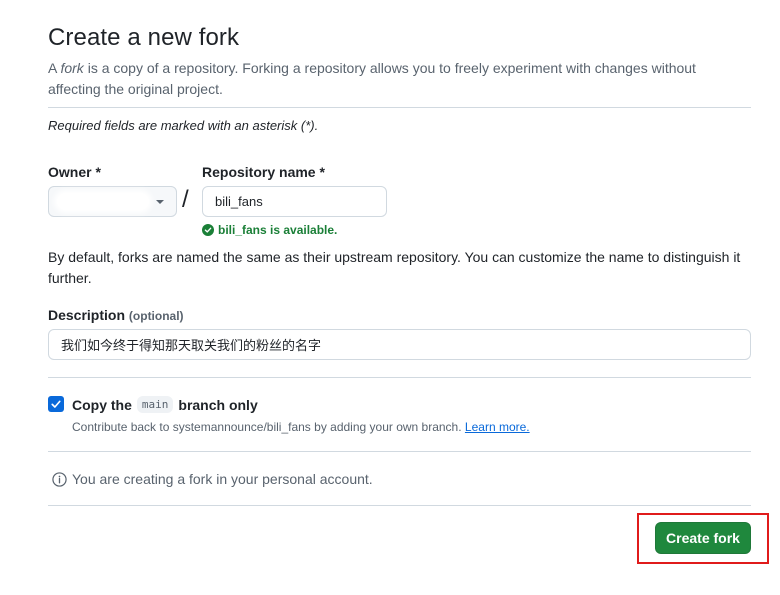  What do you see at coordinates (218, 404) in the screenshot?
I see `copy-label-suffix: branch only` at bounding box center [218, 404].